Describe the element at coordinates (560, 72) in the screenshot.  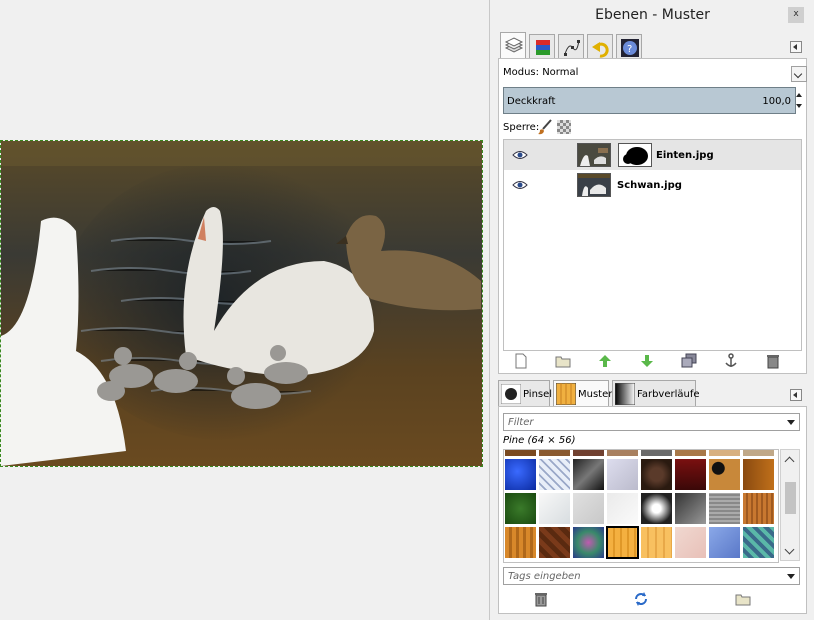
I see `mode-value: Normal` at that location.